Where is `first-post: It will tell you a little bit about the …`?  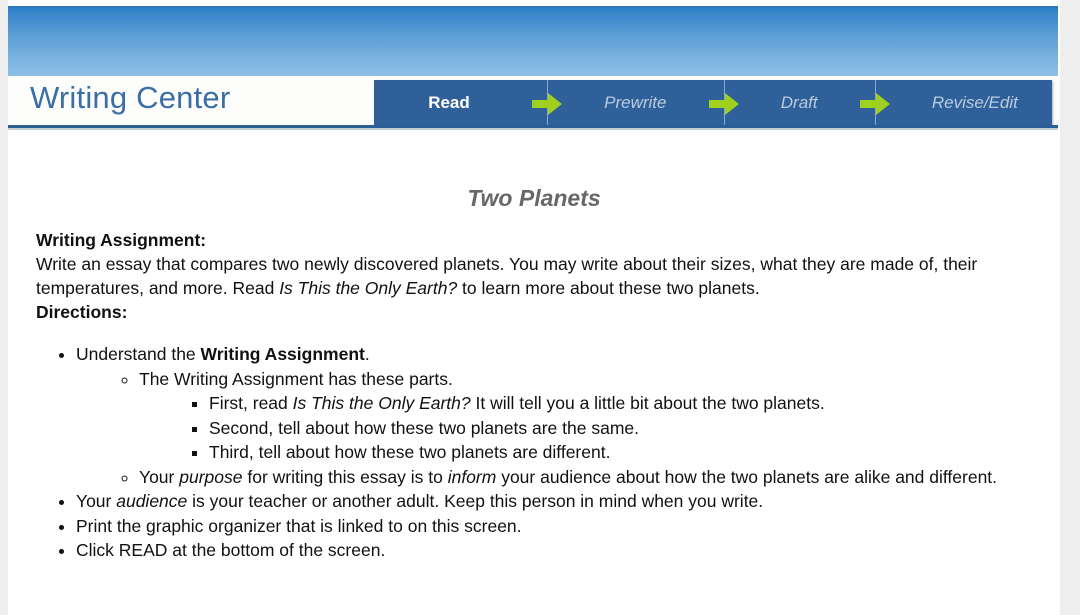
first-post: It will tell you a little bit about the … is located at coordinates (647, 403).